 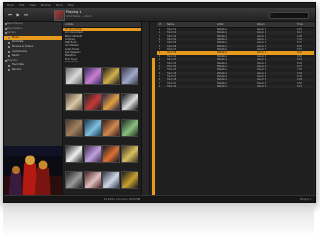 I want to click on next-icon: ⏭, so click(x=26, y=14).